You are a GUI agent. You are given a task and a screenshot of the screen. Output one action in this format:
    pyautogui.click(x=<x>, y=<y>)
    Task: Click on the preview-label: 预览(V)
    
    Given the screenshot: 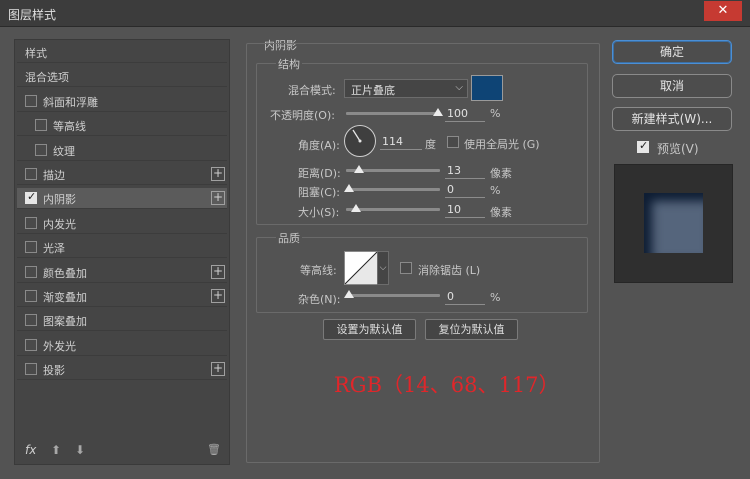 What is the action you would take?
    pyautogui.click(x=678, y=149)
    